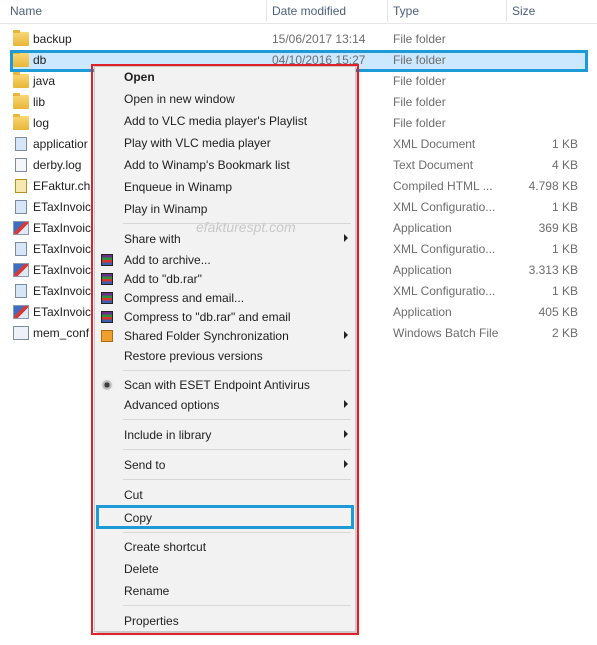  I want to click on xml-file-icon, so click(21, 144).